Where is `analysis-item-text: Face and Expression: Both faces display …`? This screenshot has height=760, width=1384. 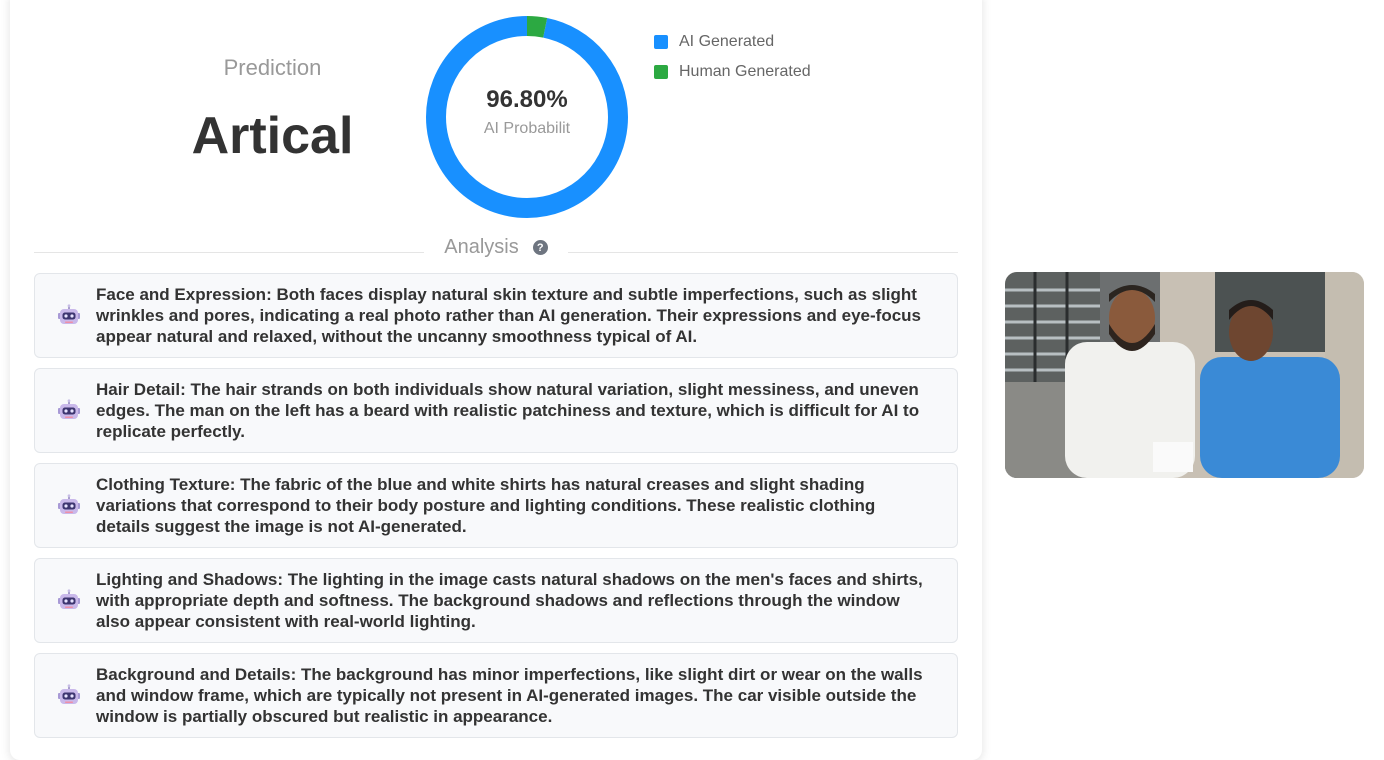
analysis-item-text: Face and Expression: Both faces display … is located at coordinates (509, 315).